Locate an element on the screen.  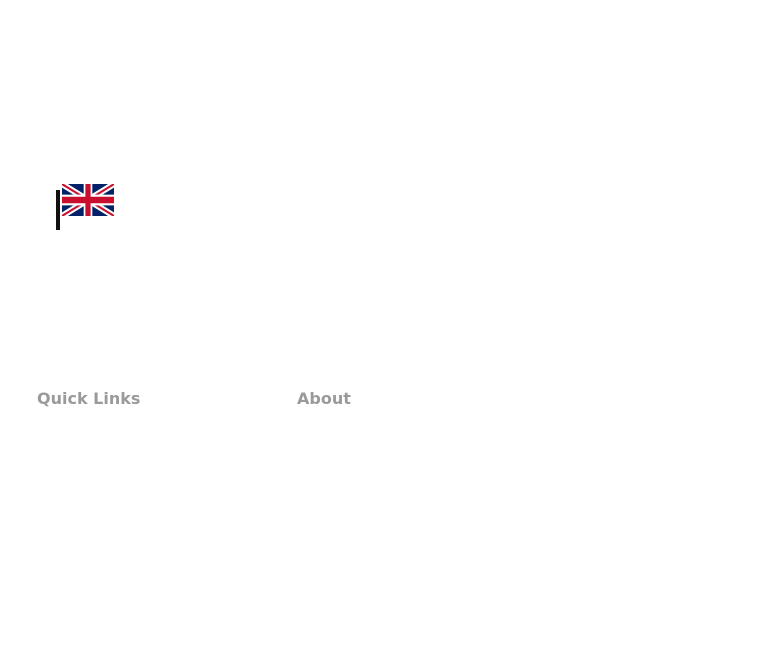
flag-pole is located at coordinates (58, 210).